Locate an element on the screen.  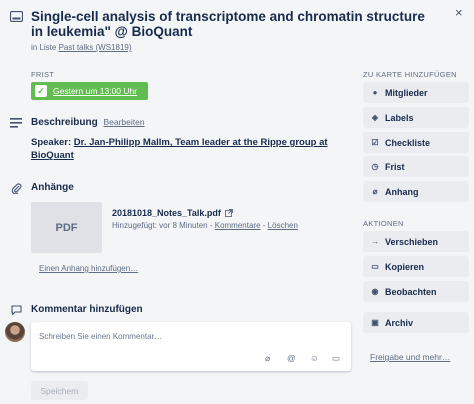
watch-label: Beobachten is located at coordinates (411, 291).